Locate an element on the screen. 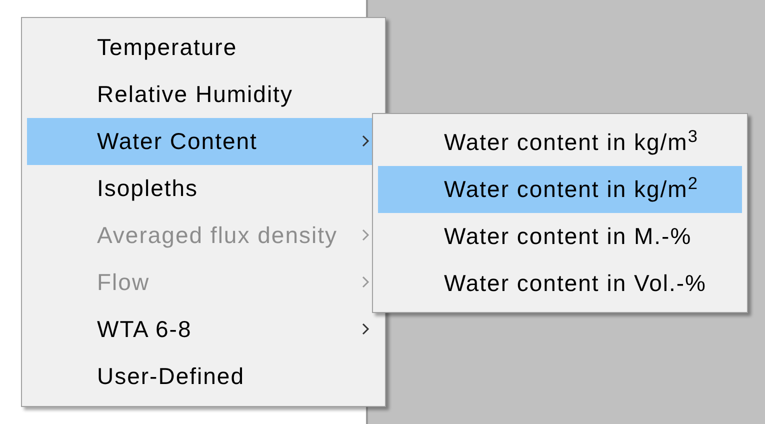 The height and width of the screenshot is (424, 765). menu-item: Water content in M.-% is located at coordinates (560, 236).